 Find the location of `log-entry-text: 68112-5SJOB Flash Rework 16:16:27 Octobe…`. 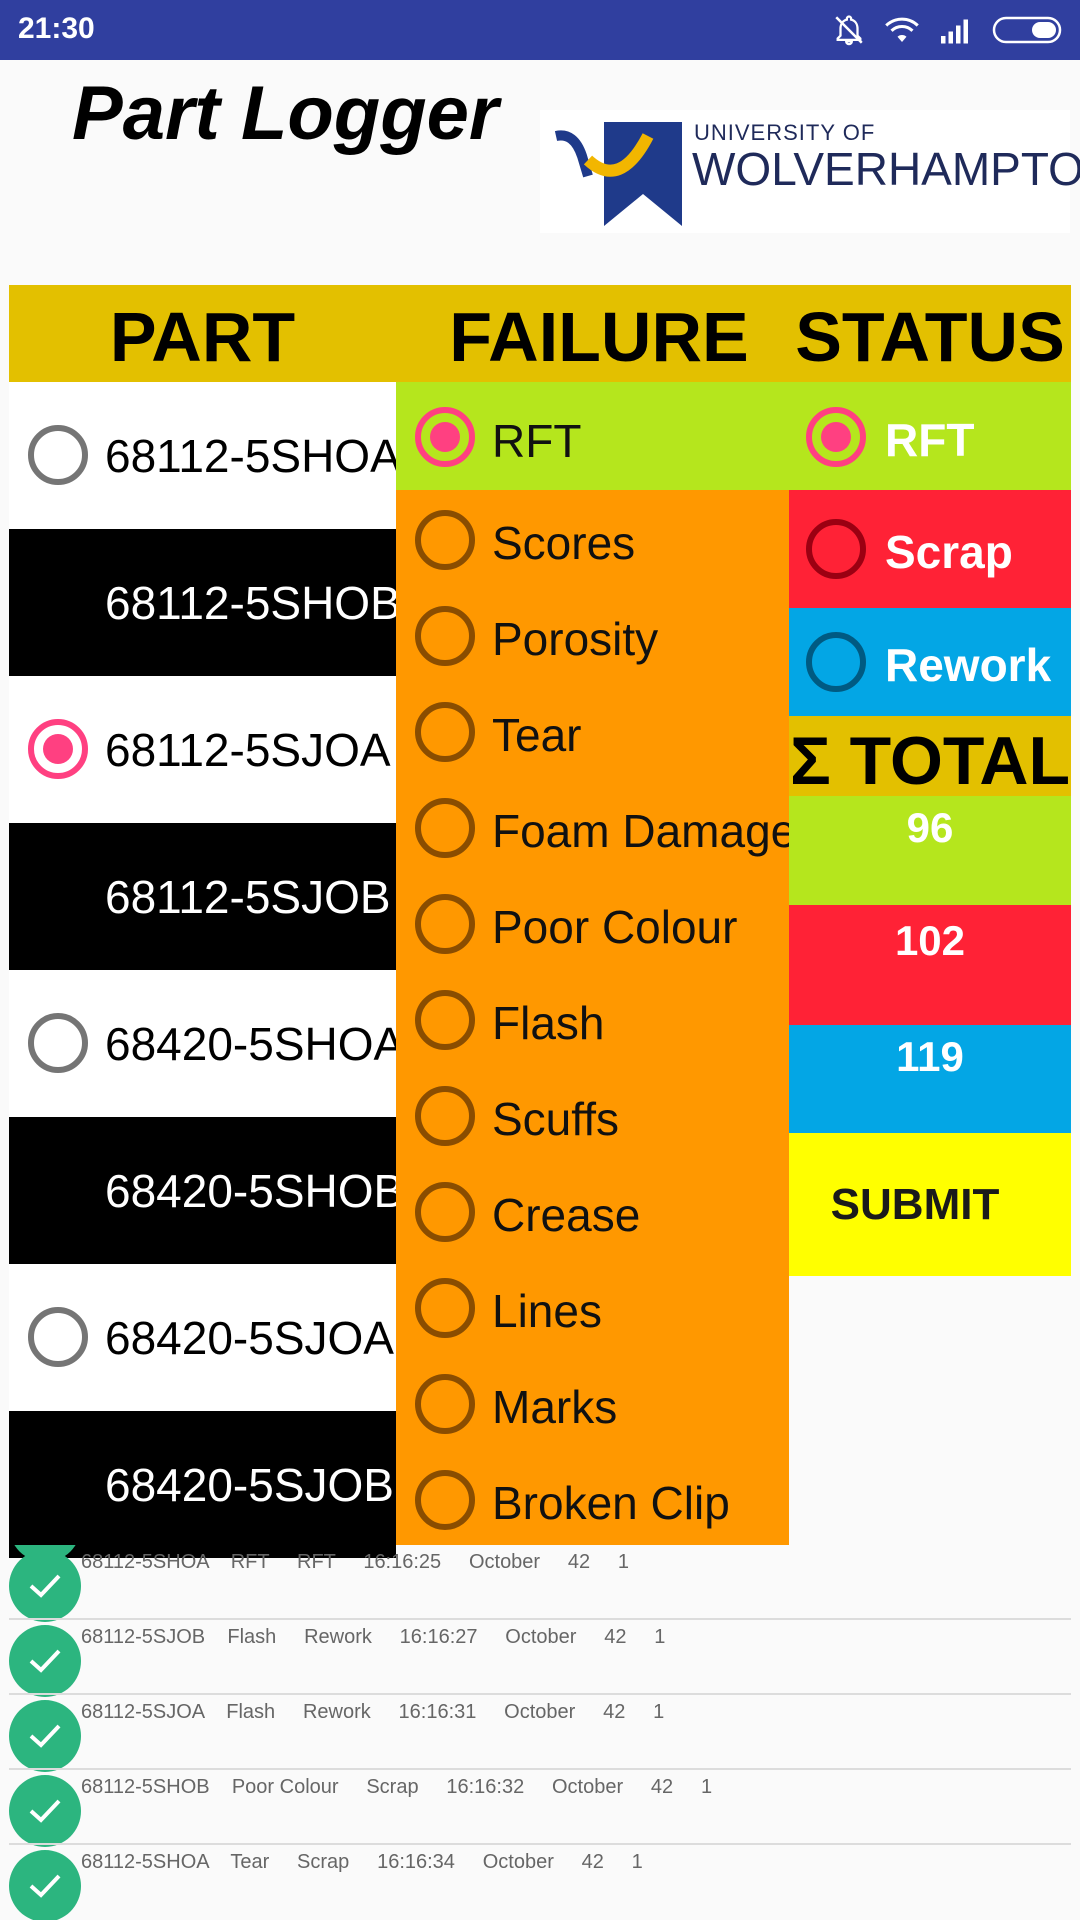

log-entry-text: 68112-5SJOB Flash Rework 16:16:27 Octobe… is located at coordinates (373, 1637).